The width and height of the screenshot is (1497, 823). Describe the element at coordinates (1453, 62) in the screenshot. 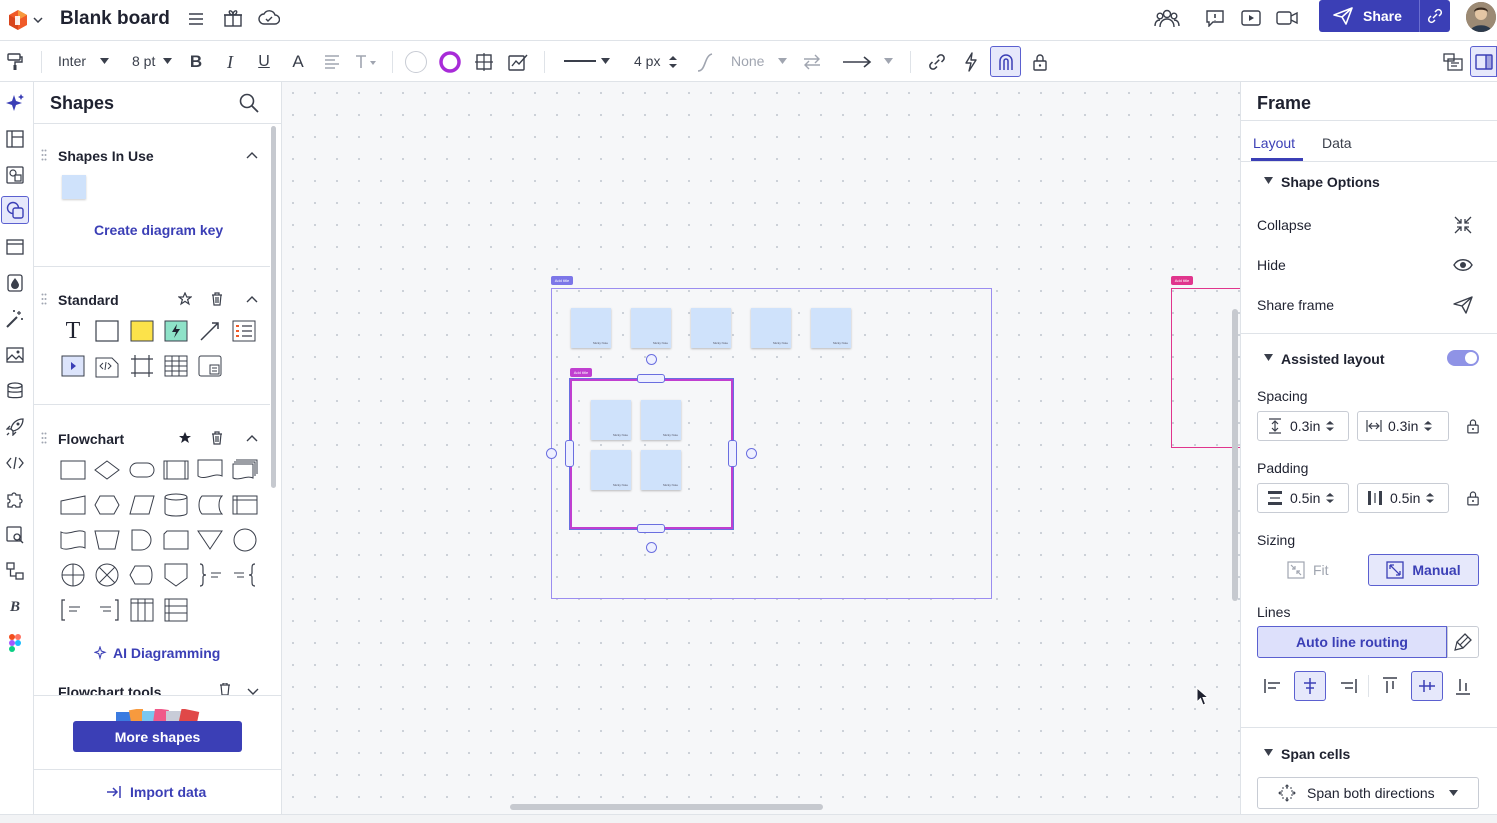

I see `theme-panel-icon` at that location.